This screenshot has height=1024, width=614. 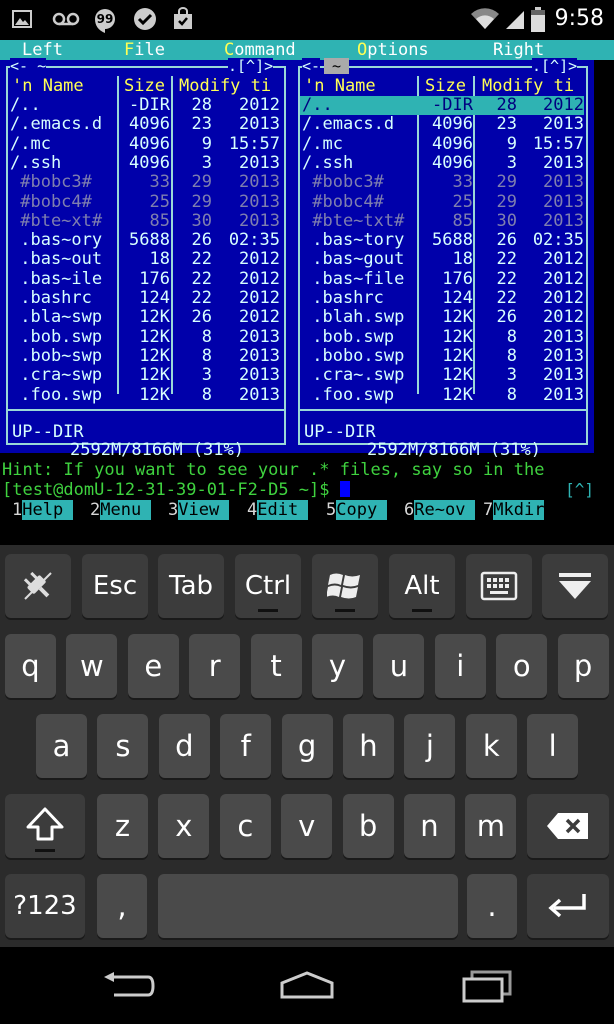 I want to click on back-icon, so click(x=128, y=988).